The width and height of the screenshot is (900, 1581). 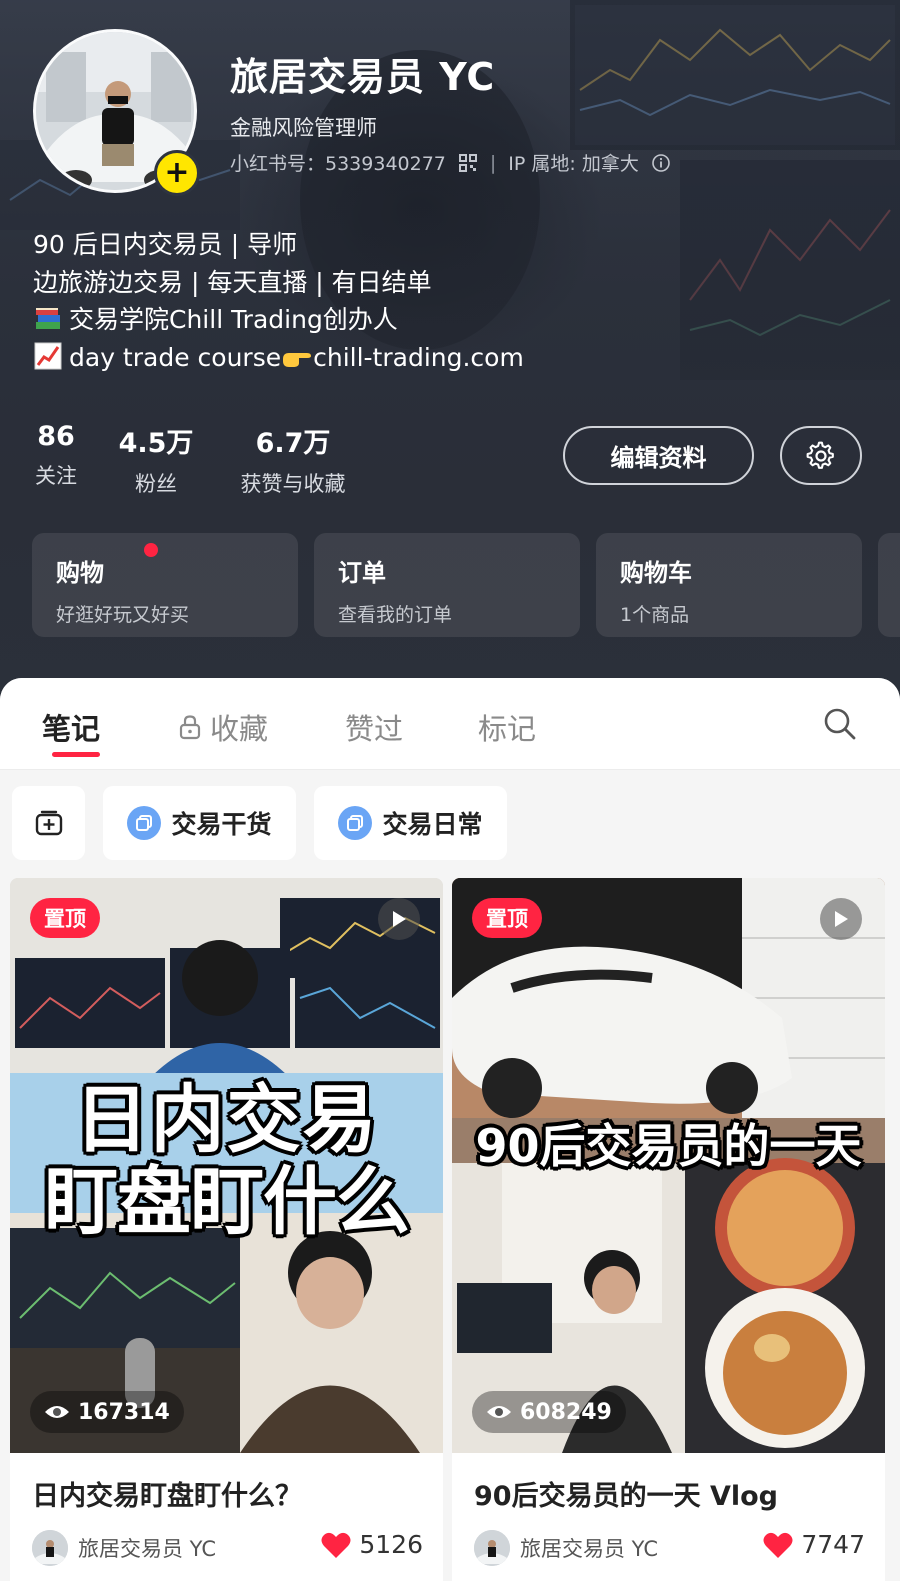 I want to click on search-button, so click(x=840, y=724).